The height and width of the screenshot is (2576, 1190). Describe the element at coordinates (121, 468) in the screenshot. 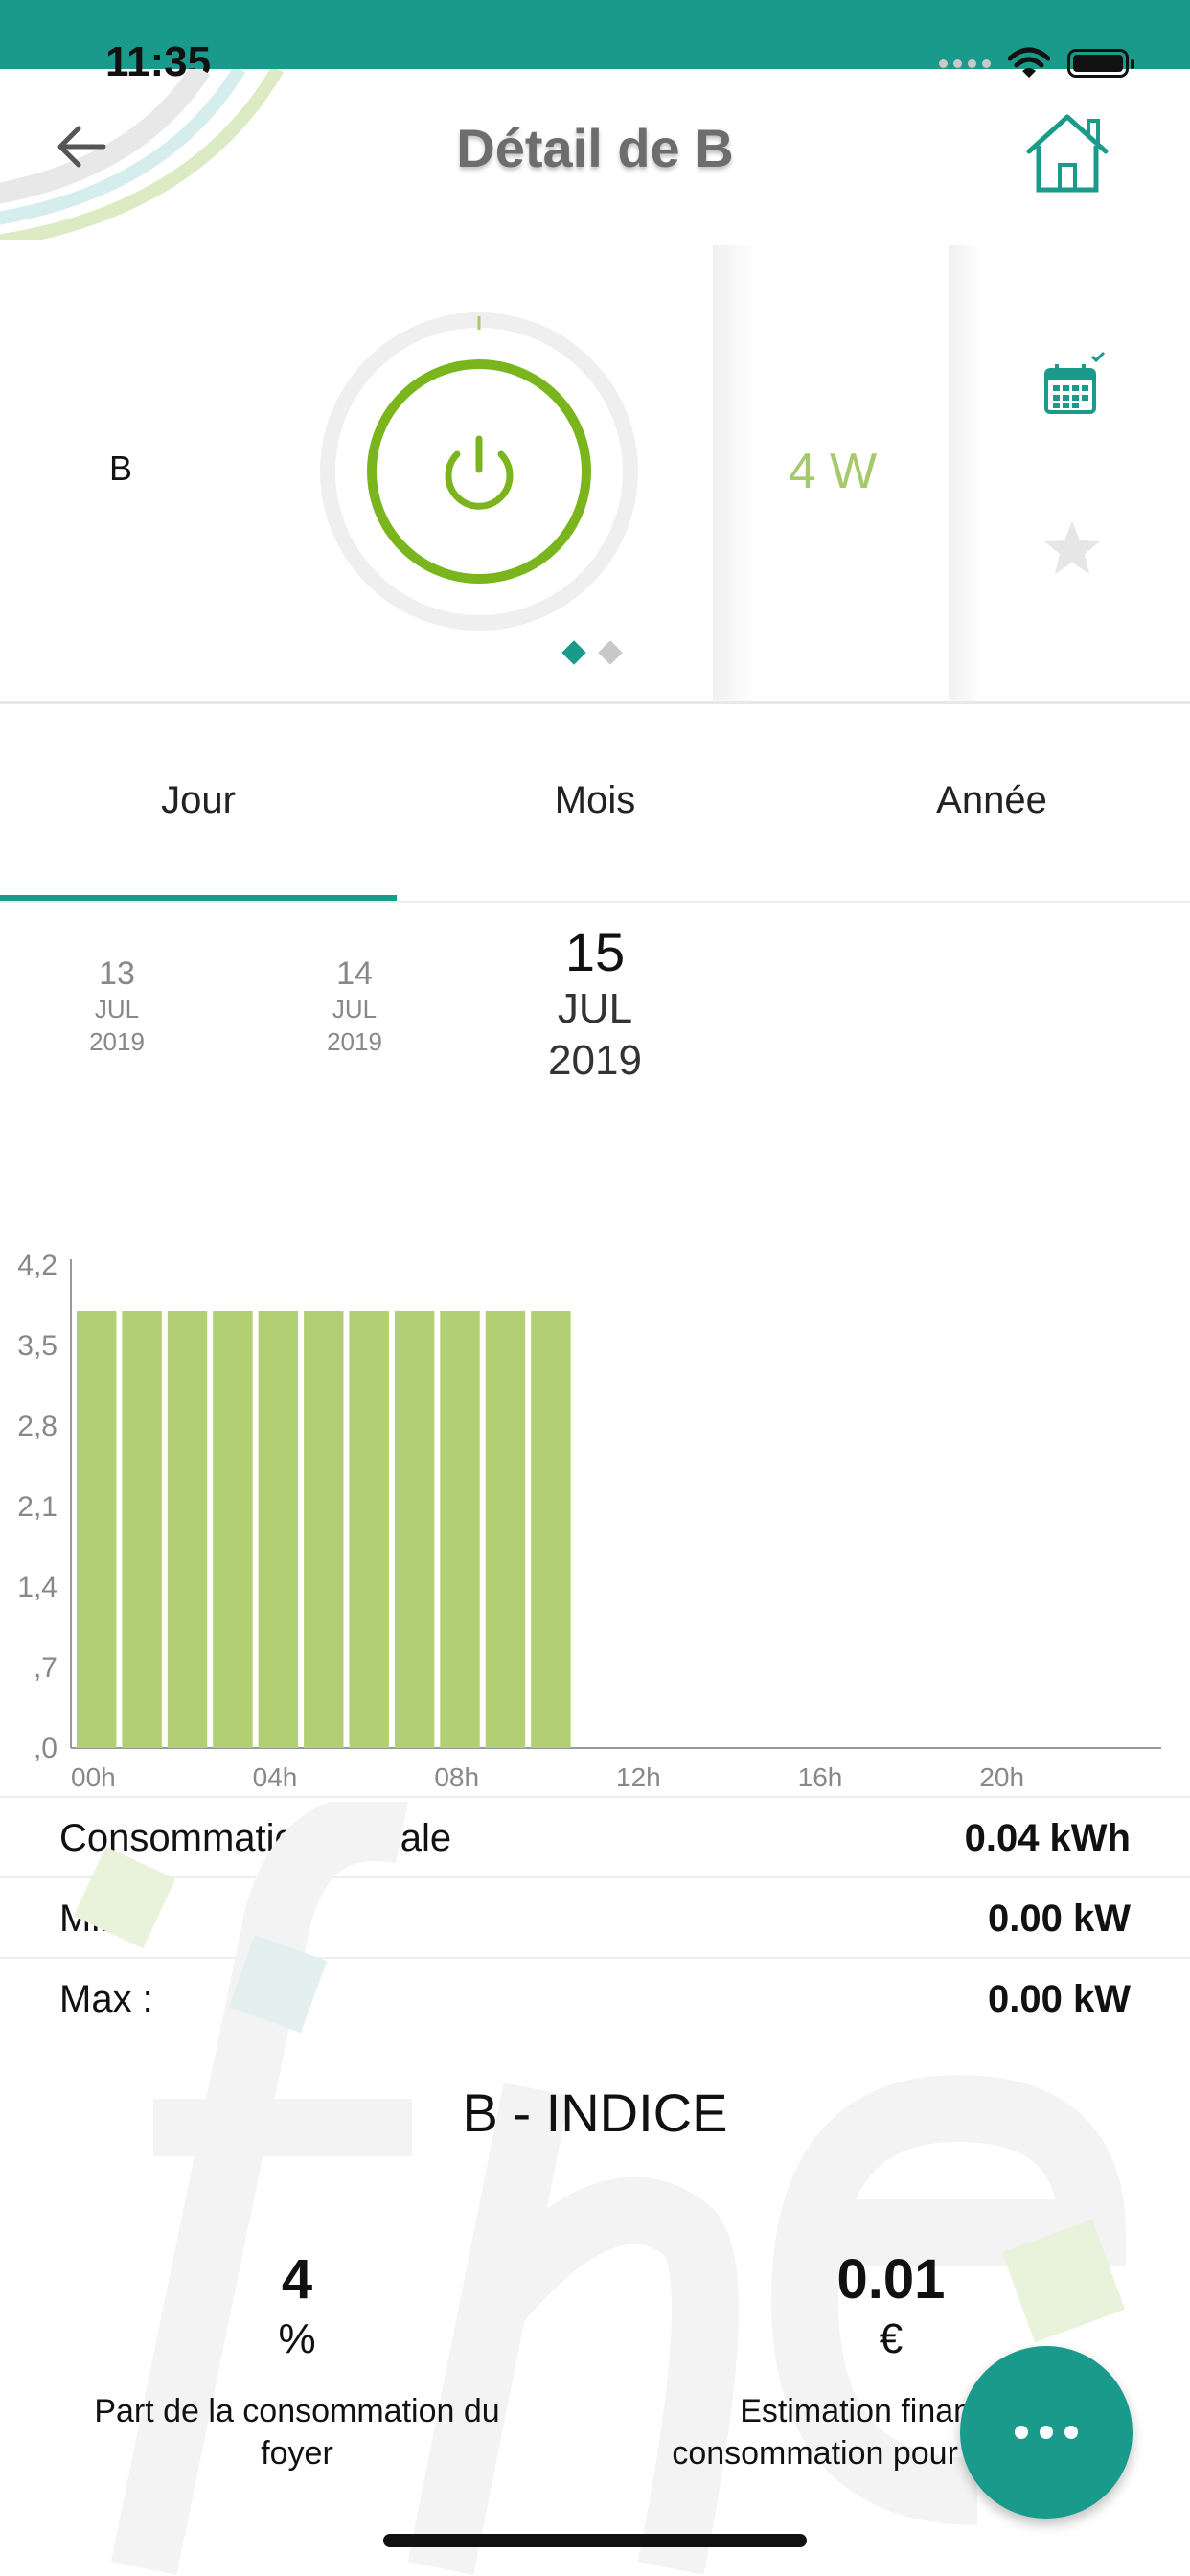

I see `device-name: B` at that location.